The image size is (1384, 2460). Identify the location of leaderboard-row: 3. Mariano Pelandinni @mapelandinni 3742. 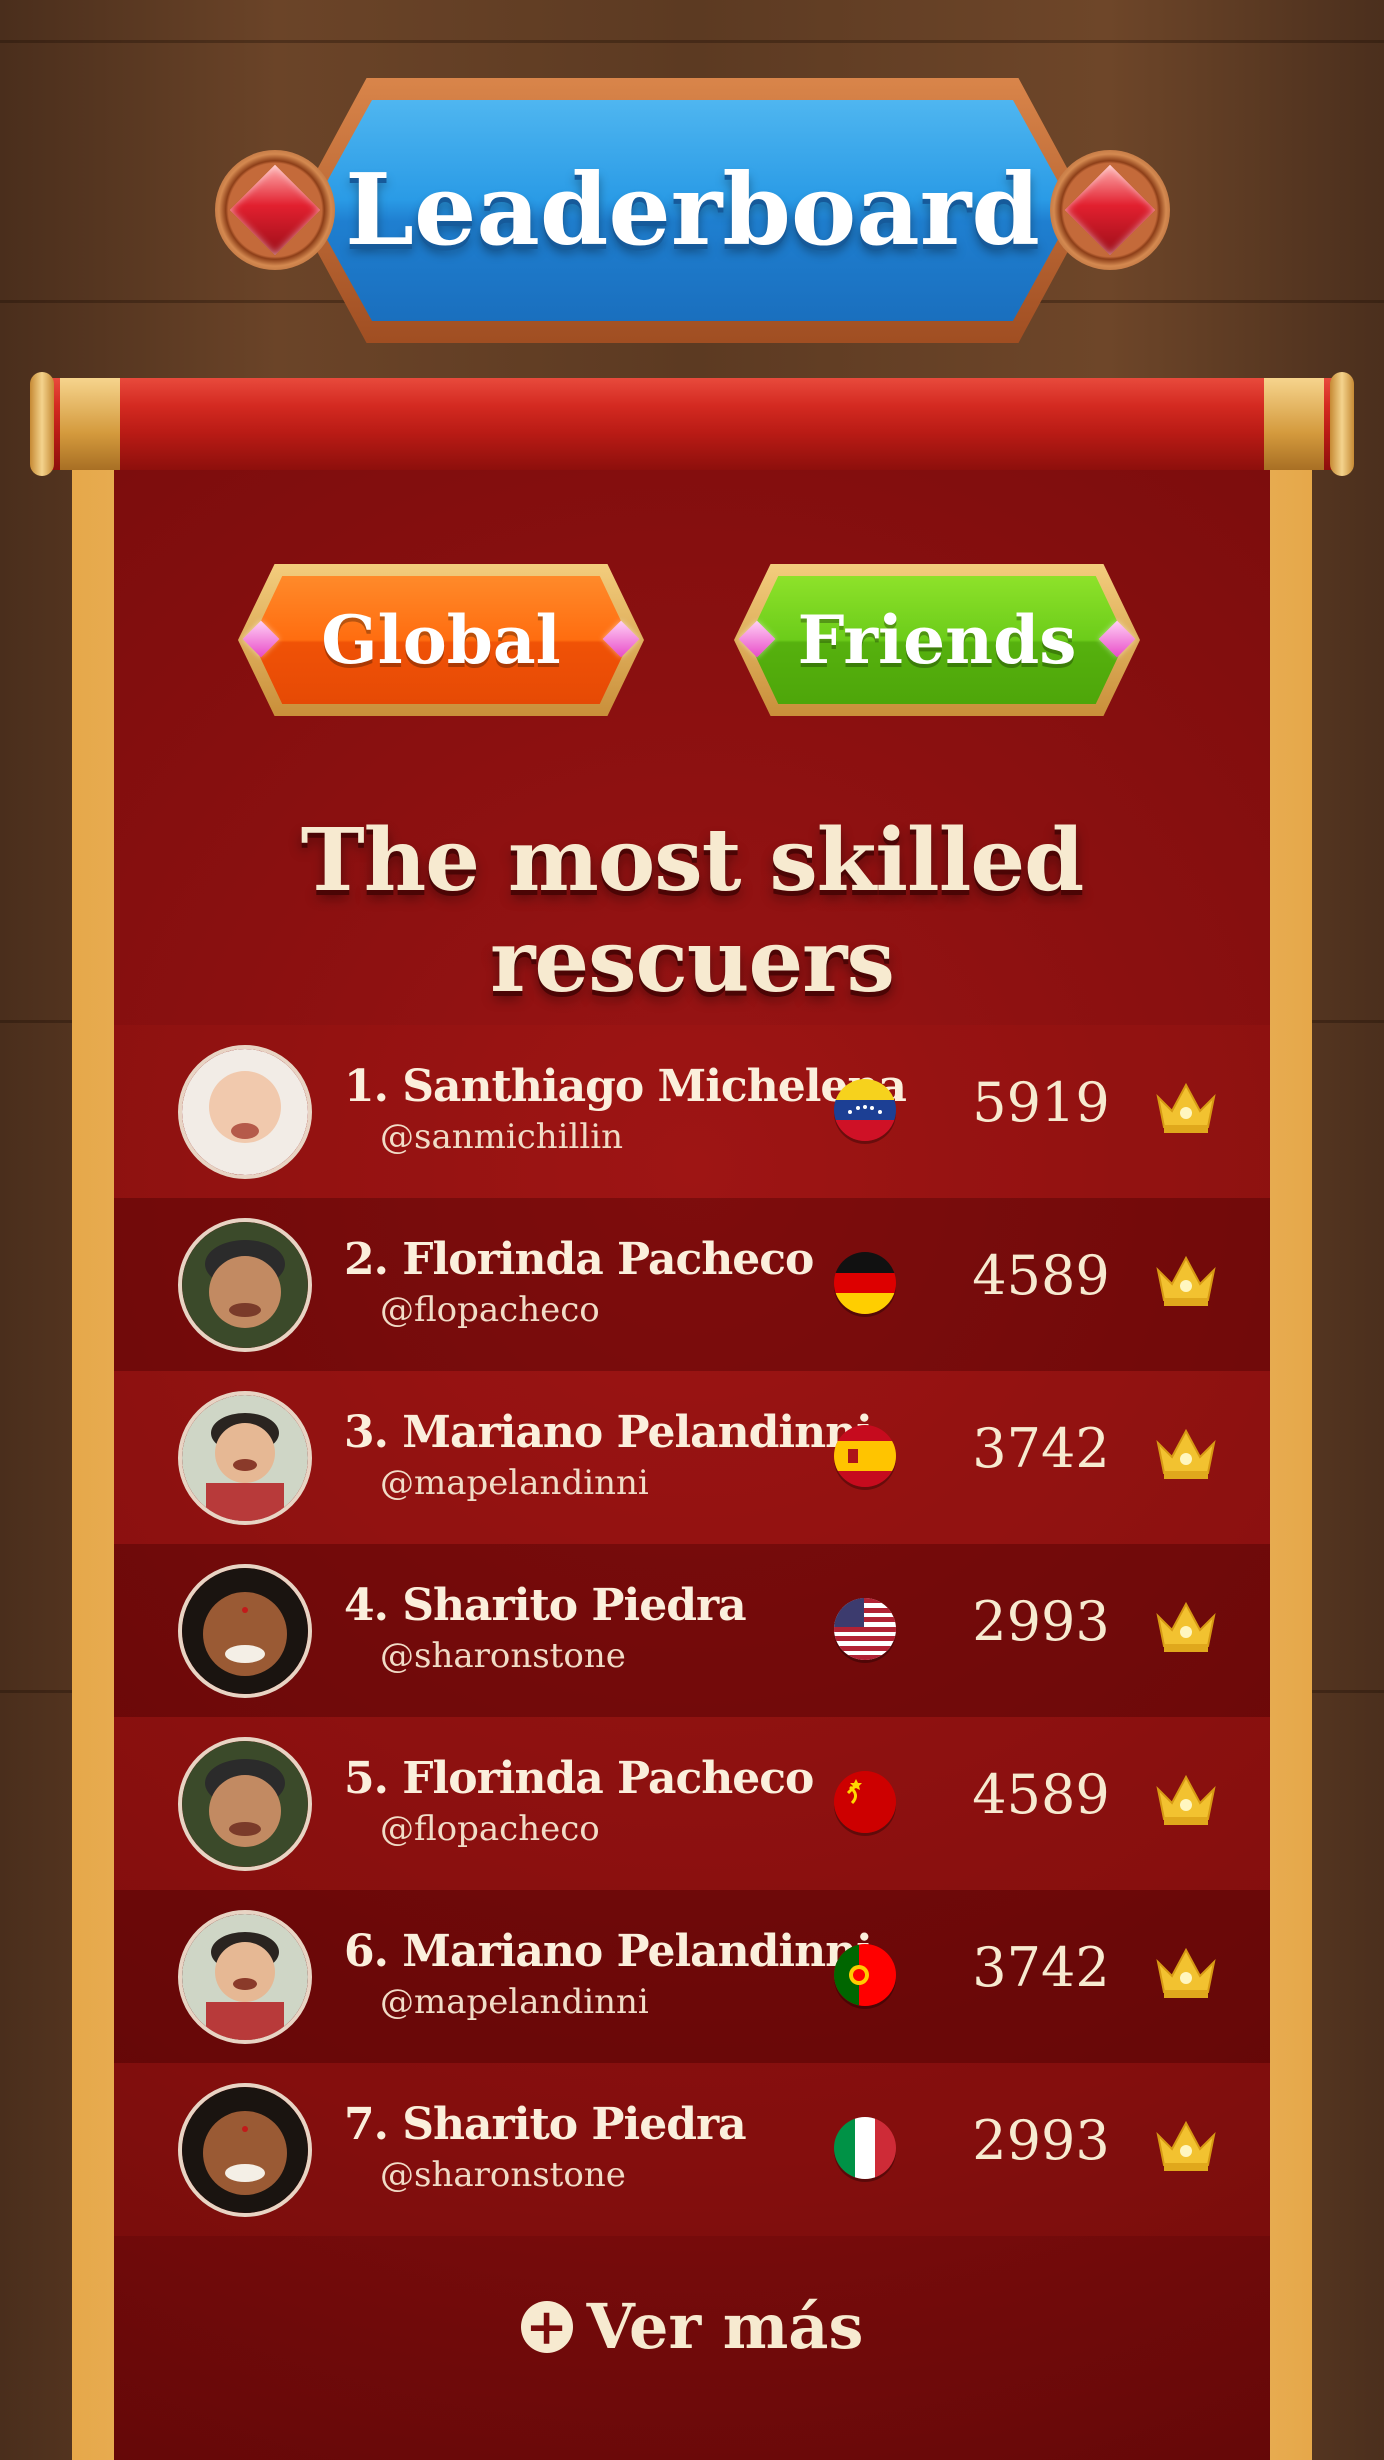
(692, 1457).